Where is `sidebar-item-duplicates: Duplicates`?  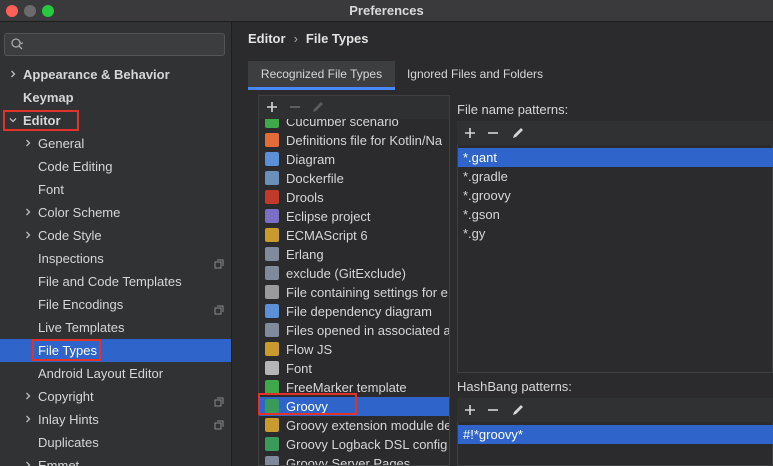 sidebar-item-duplicates: Duplicates is located at coordinates (115, 442).